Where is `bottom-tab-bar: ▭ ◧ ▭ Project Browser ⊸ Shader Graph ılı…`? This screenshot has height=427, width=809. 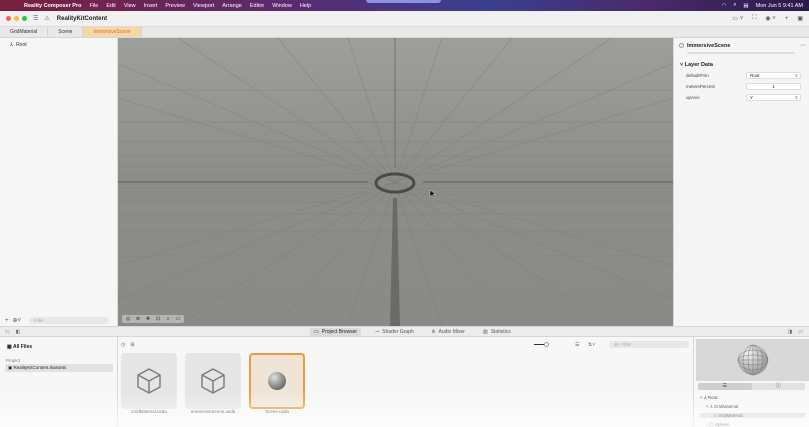 bottom-tab-bar: ▭ ◧ ▭ Project Browser ⊸ Shader Graph ılı… is located at coordinates (404, 331).